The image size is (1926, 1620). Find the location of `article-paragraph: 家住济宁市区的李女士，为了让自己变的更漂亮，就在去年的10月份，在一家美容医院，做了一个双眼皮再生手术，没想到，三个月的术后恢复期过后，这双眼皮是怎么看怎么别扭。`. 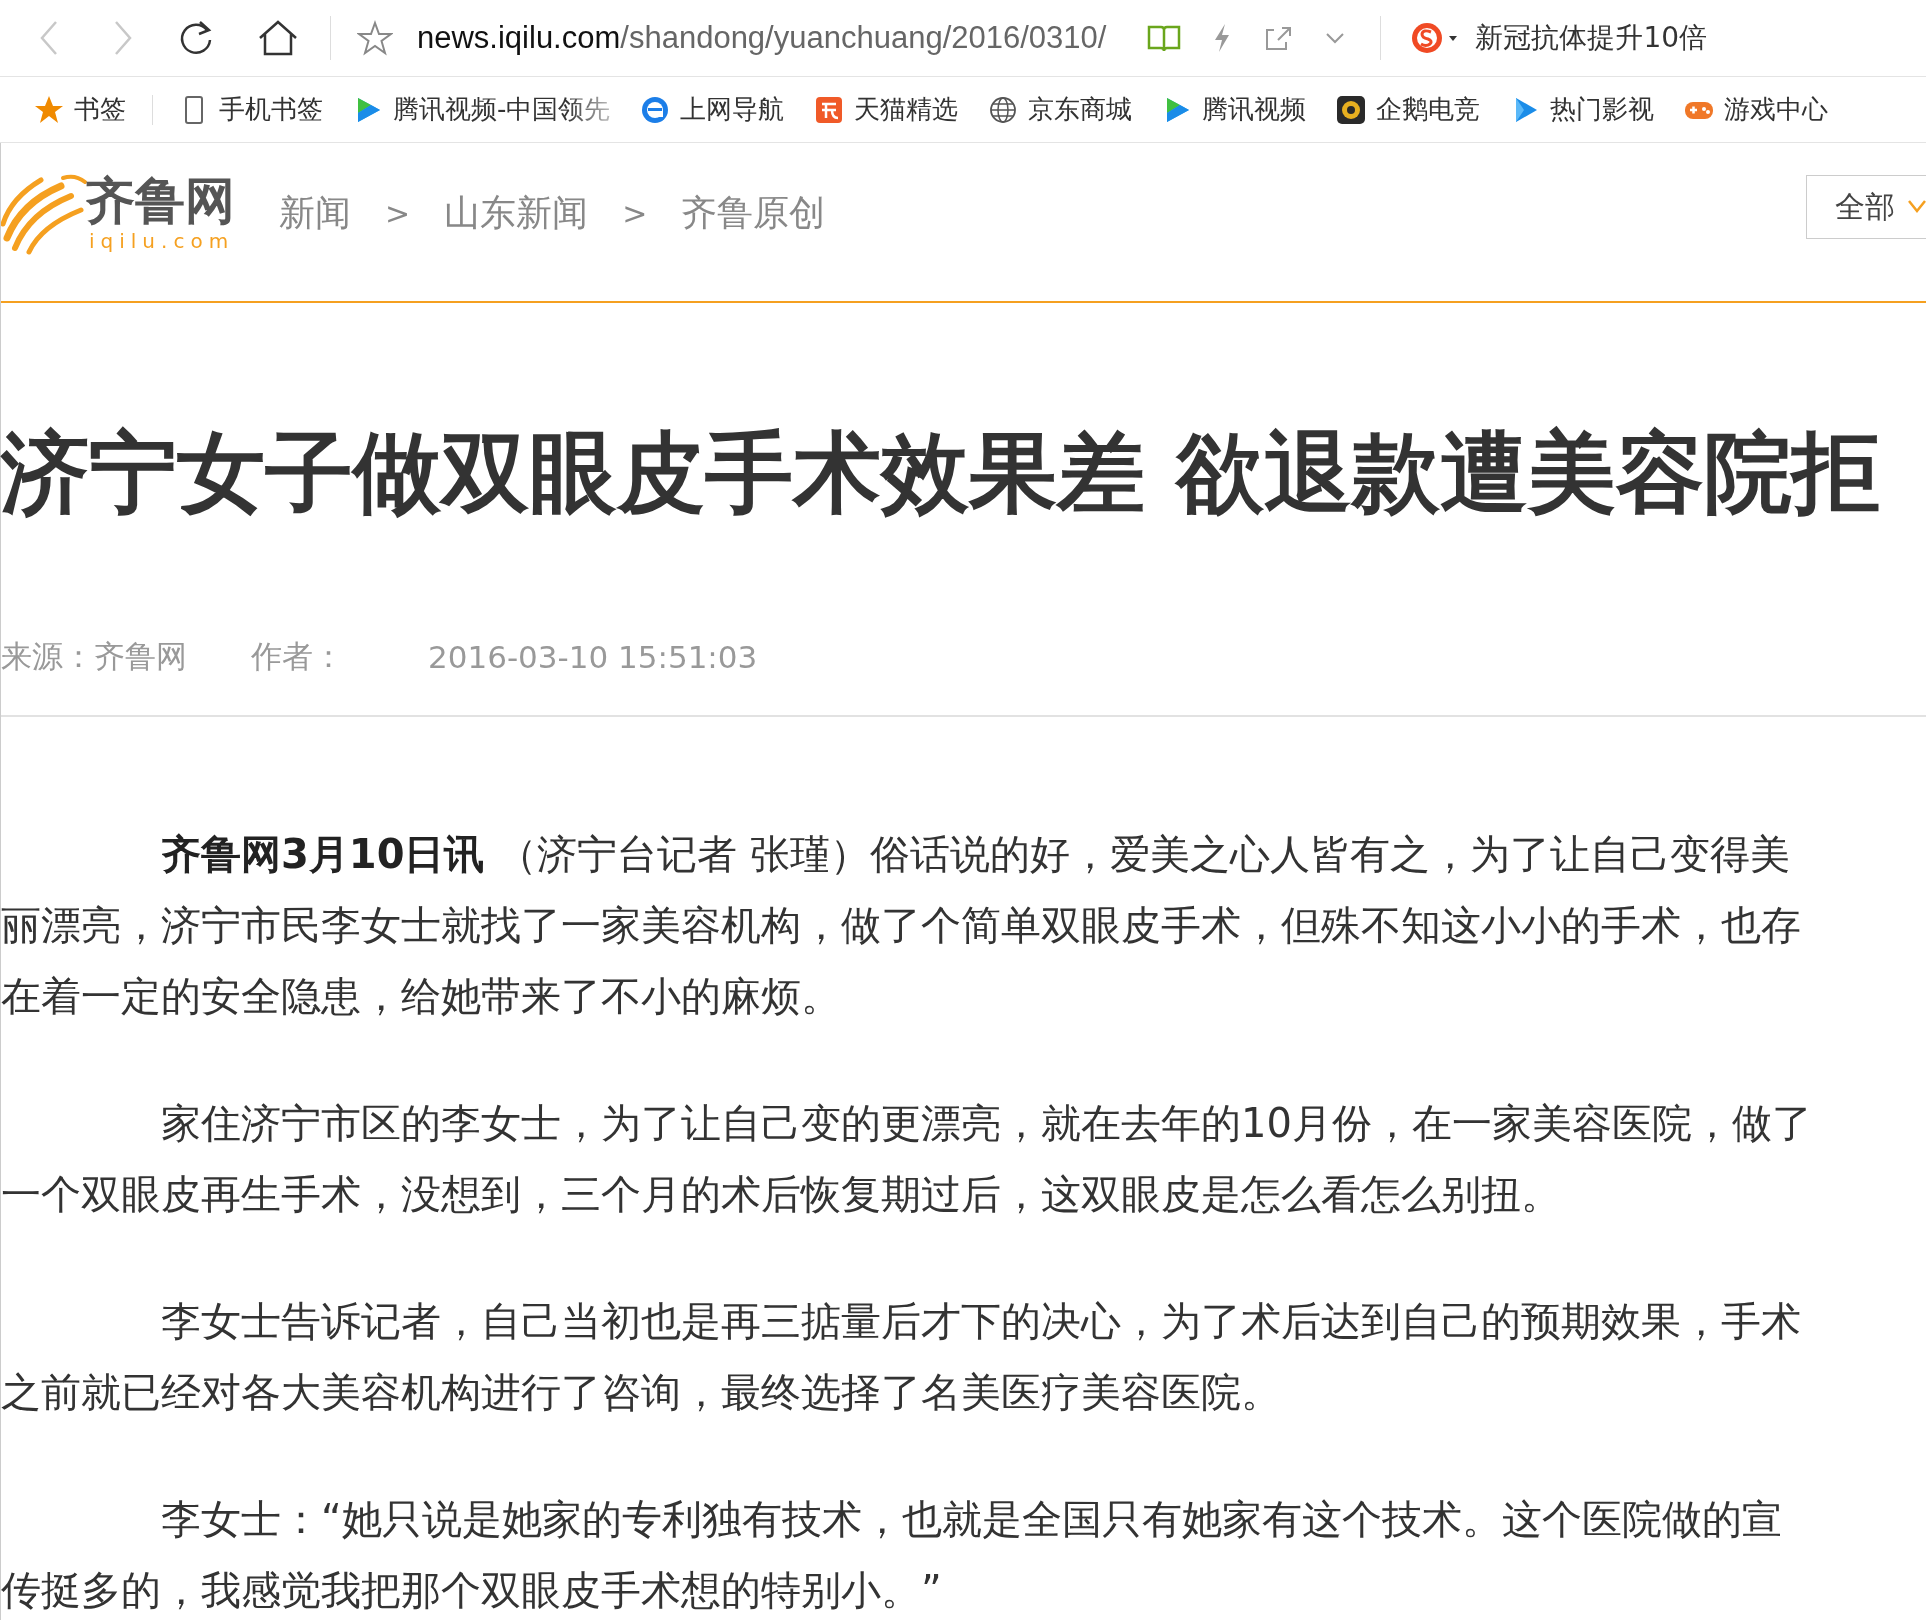

article-paragraph: 家住济宁市区的李女士，为了让自己变的更漂亮，就在去年的10月份，在一家美容医院，做了一个双眼皮再生手术，没想到，三个月的术后恢复期过后，这双眼皮是怎么看怎么别扭。 is located at coordinates (907, 1159).